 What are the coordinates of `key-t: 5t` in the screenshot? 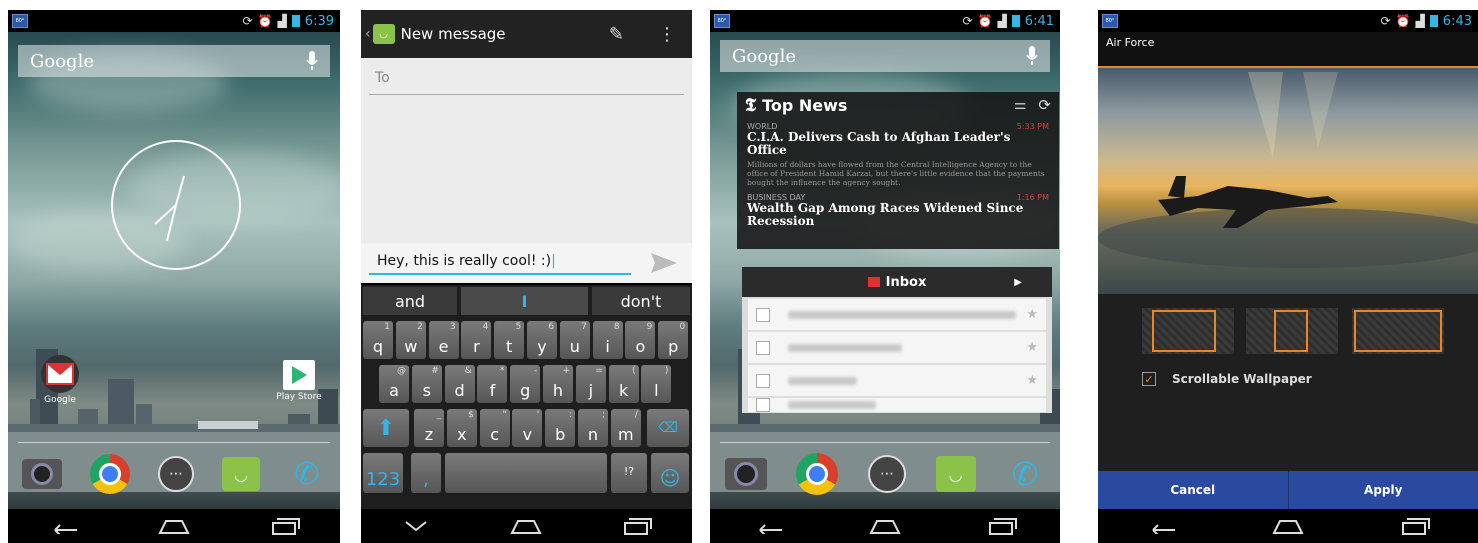 It's located at (509, 340).